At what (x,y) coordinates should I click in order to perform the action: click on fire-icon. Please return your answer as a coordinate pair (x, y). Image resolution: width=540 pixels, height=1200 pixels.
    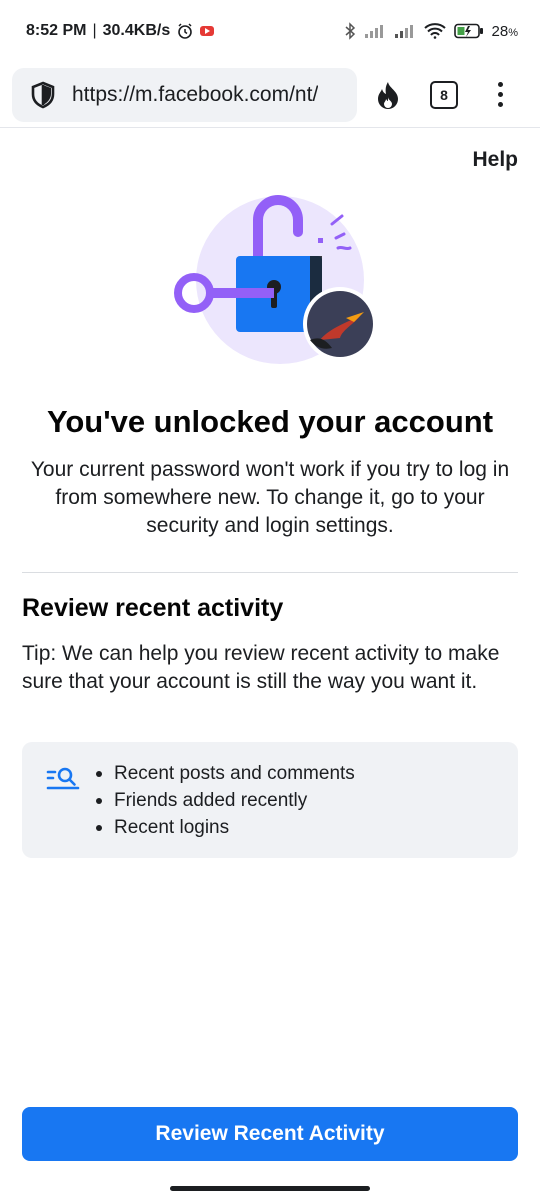
    Looking at the image, I should click on (388, 95).